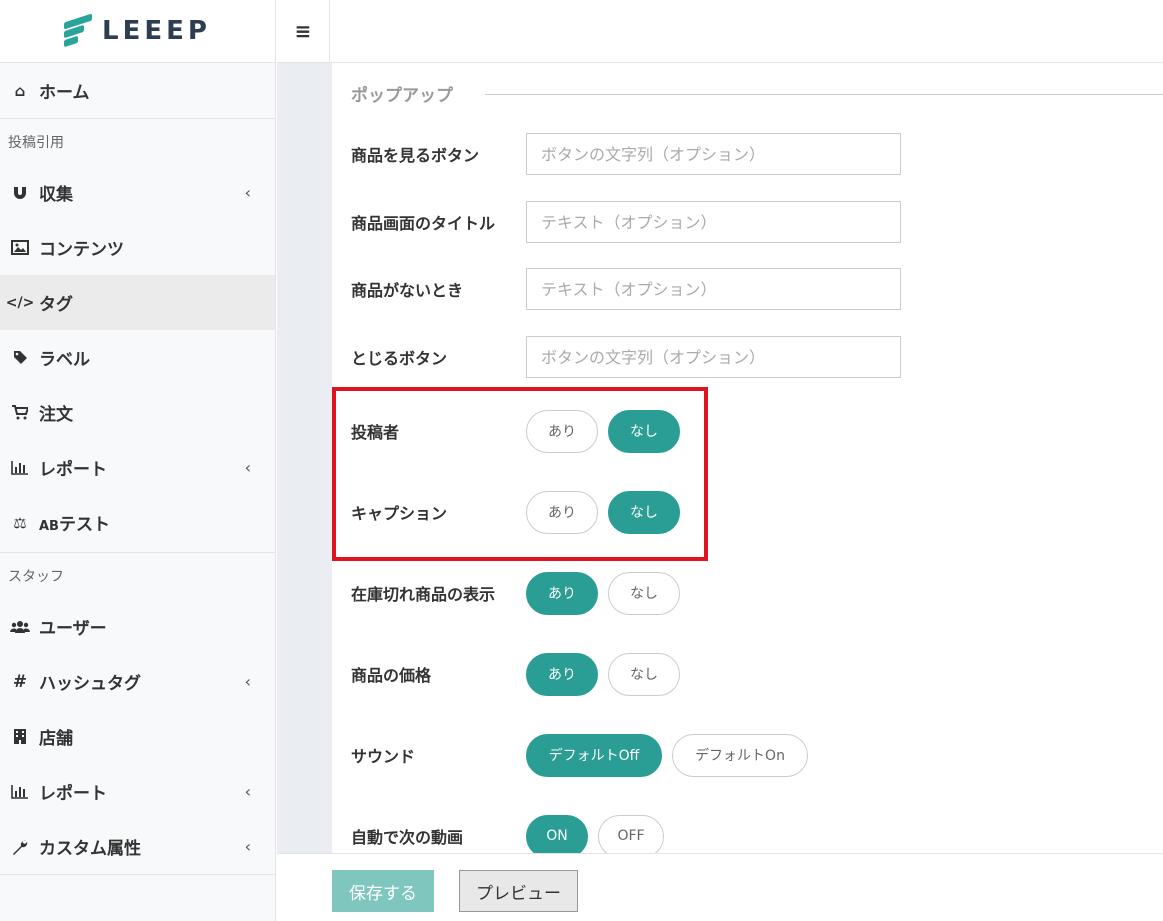 This screenshot has height=921, width=1163. What do you see at coordinates (304, 458) in the screenshot?
I see `content-gutter` at bounding box center [304, 458].